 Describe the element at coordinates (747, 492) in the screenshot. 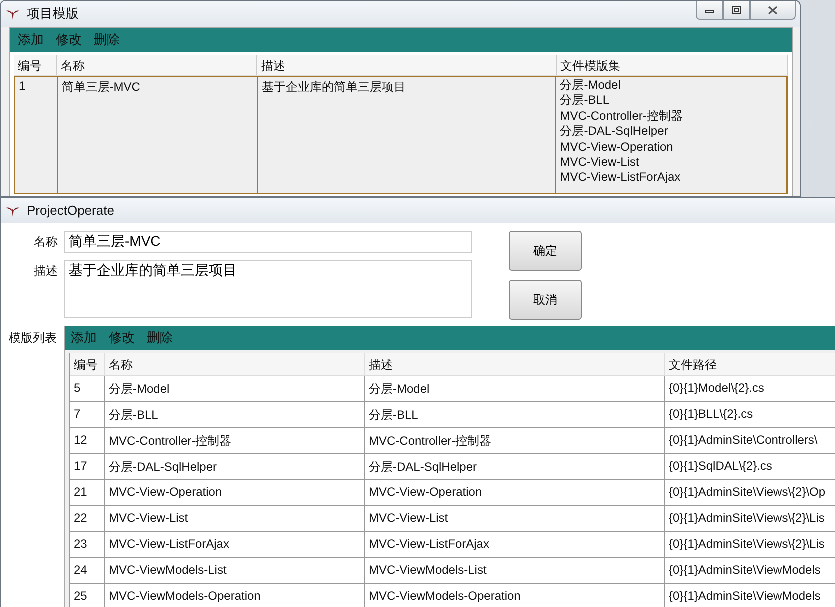

I see `table-cell-text: {0}{1}AdminSite\Views\{2}\Op` at that location.